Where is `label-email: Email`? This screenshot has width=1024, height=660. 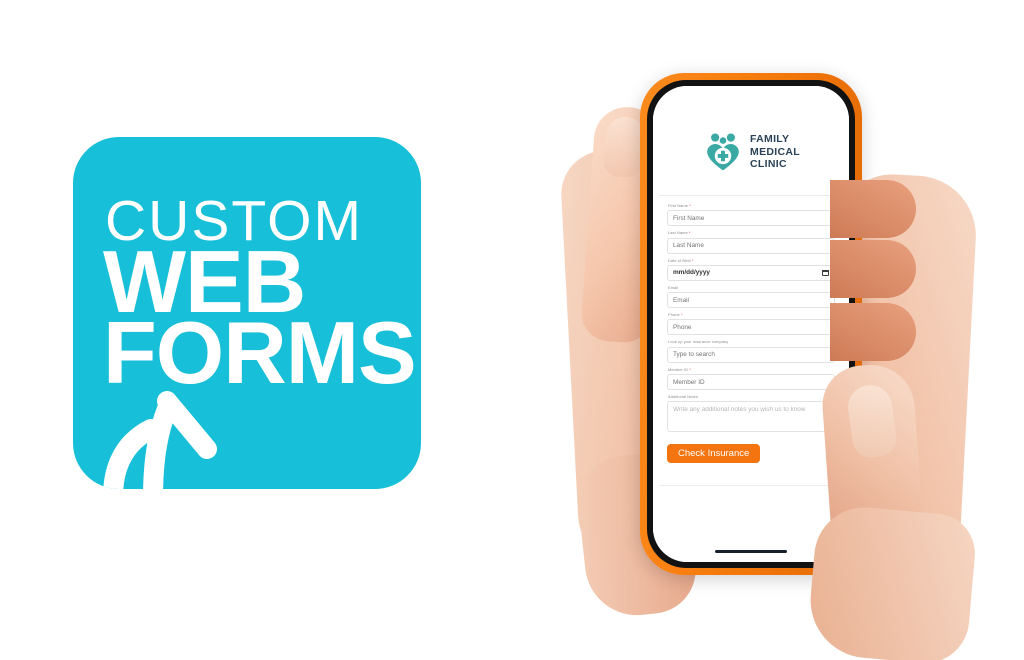 label-email: Email is located at coordinates (673, 287).